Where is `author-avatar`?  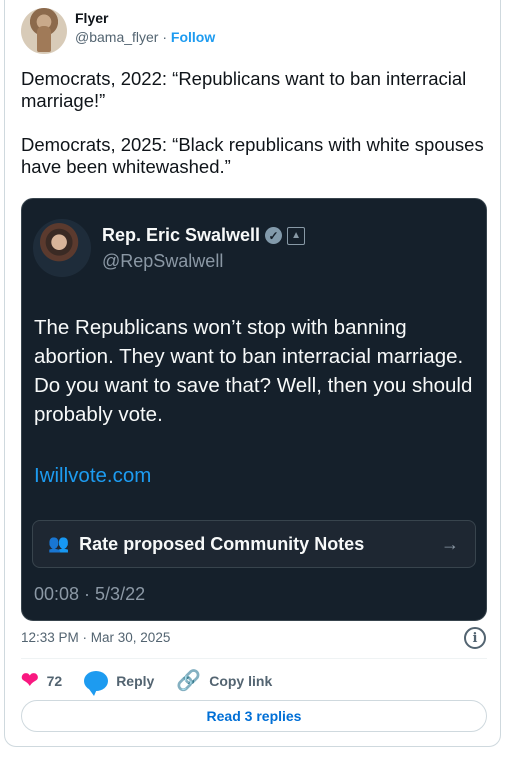
author-avatar is located at coordinates (44, 31).